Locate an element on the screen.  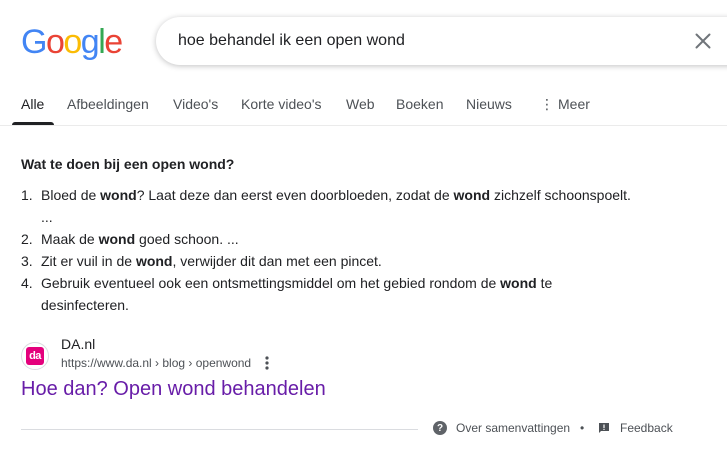
tab-meer: ⋮ Meer is located at coordinates (565, 104).